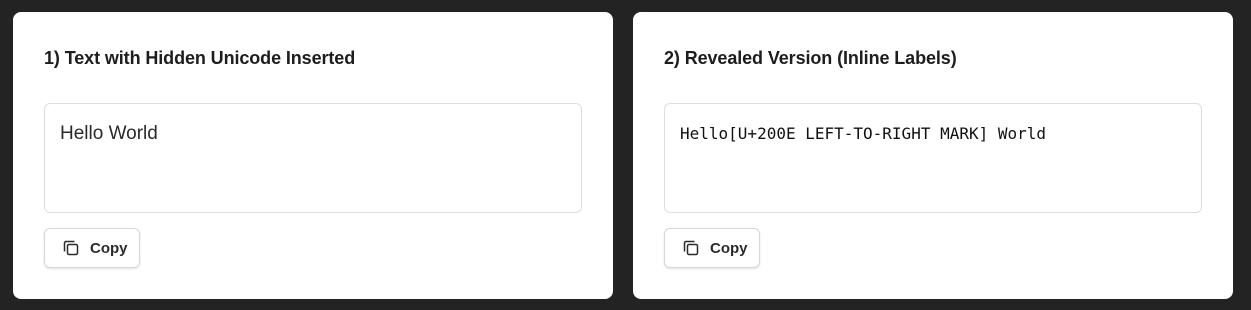  Describe the element at coordinates (200, 58) in the screenshot. I see `panel-title: 1) Text with Hidden Unicode Inserted` at that location.